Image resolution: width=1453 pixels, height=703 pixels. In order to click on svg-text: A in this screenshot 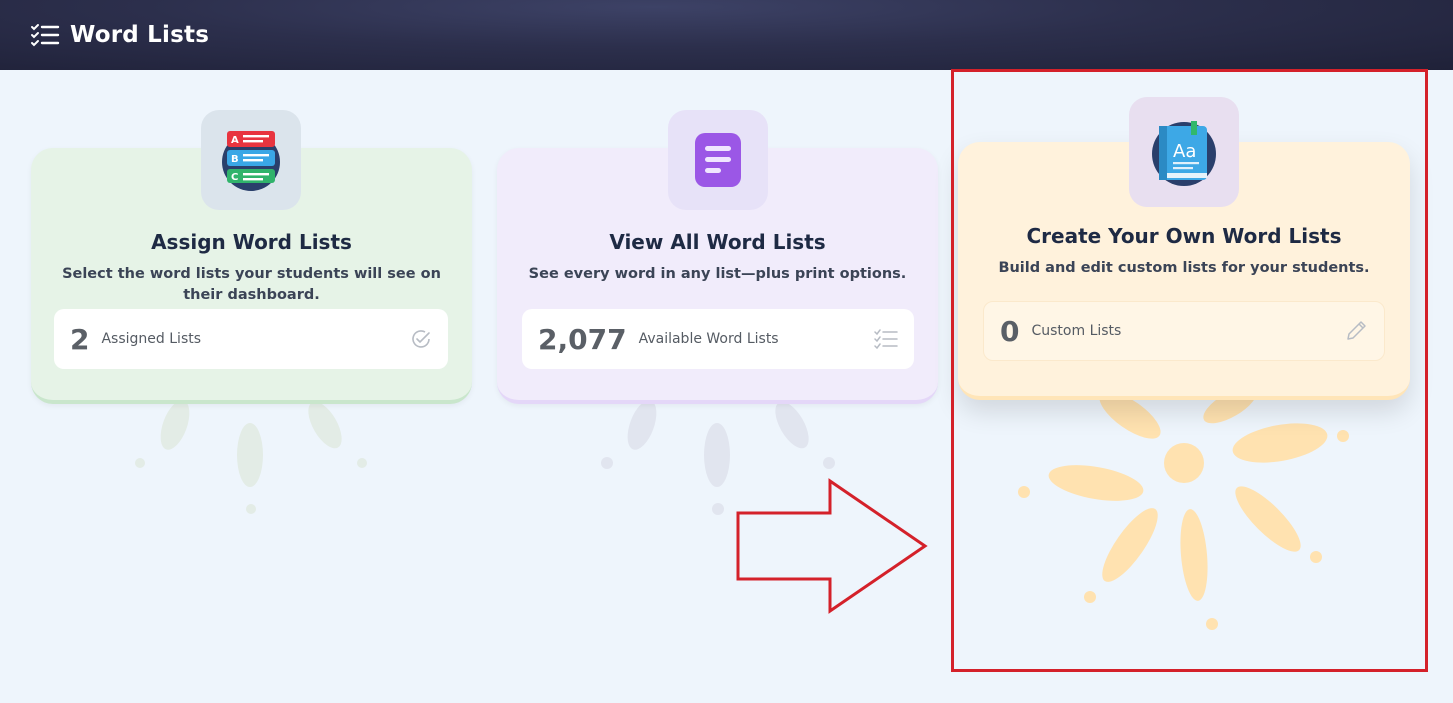, I will do `click(235, 140)`.